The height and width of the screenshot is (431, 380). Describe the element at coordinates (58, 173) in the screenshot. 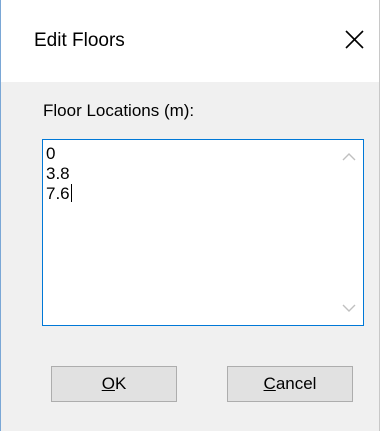

I see `floor-location-line: 3.8` at that location.